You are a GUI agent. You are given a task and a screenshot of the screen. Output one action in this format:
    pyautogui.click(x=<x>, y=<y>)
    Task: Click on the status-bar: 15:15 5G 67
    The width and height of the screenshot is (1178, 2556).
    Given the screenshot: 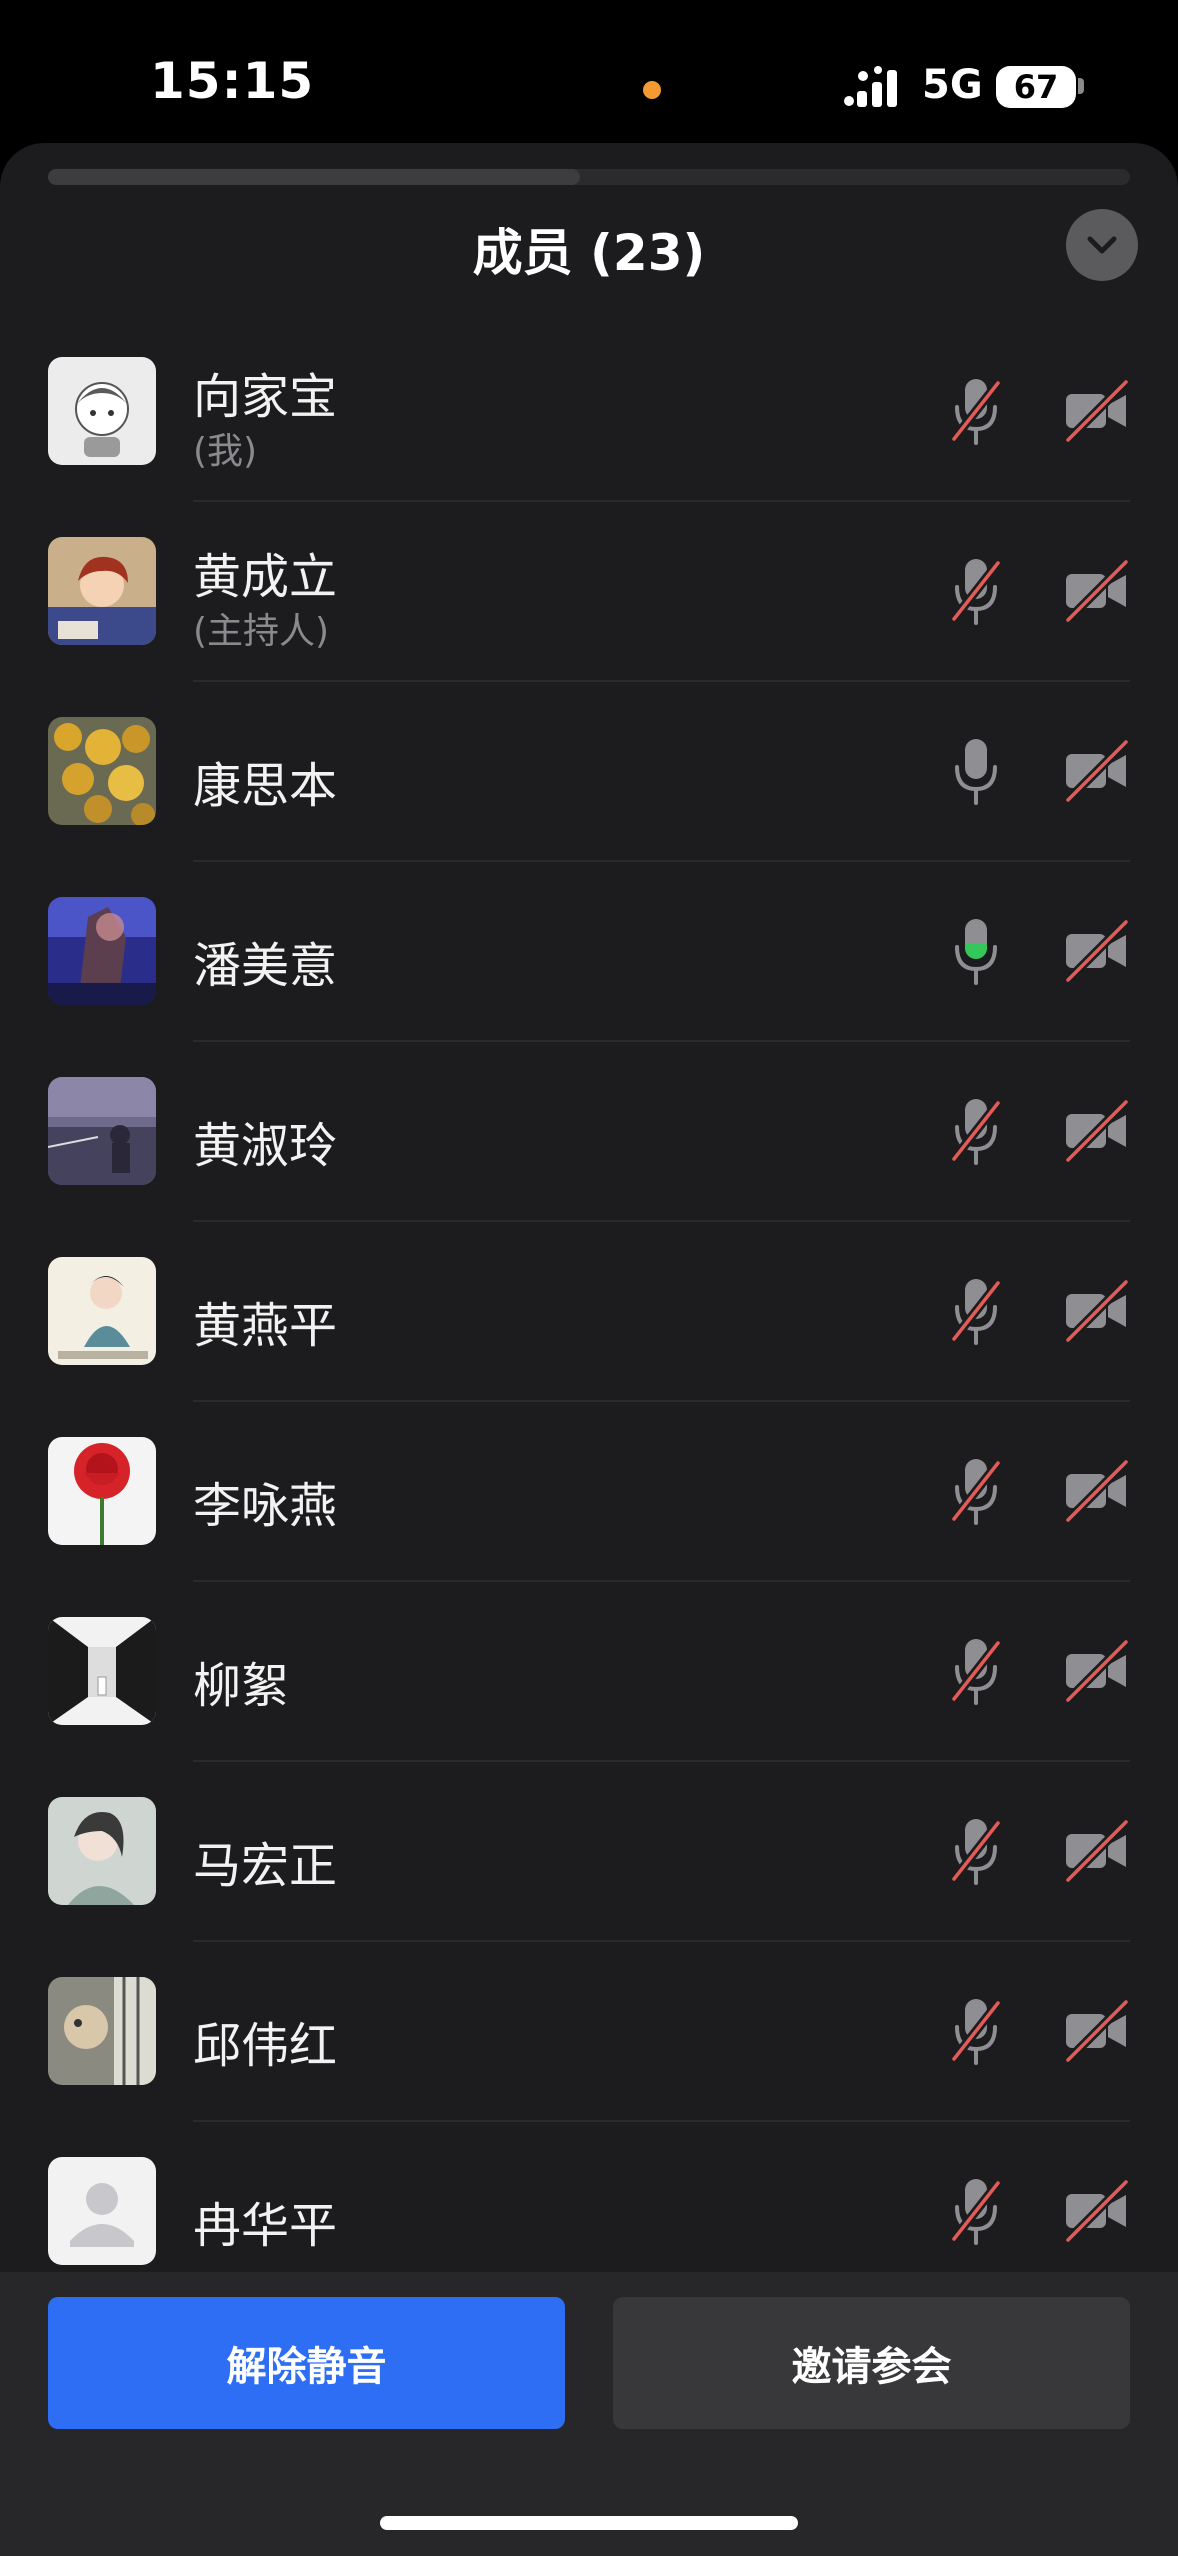 What is the action you would take?
    pyautogui.click(x=589, y=75)
    